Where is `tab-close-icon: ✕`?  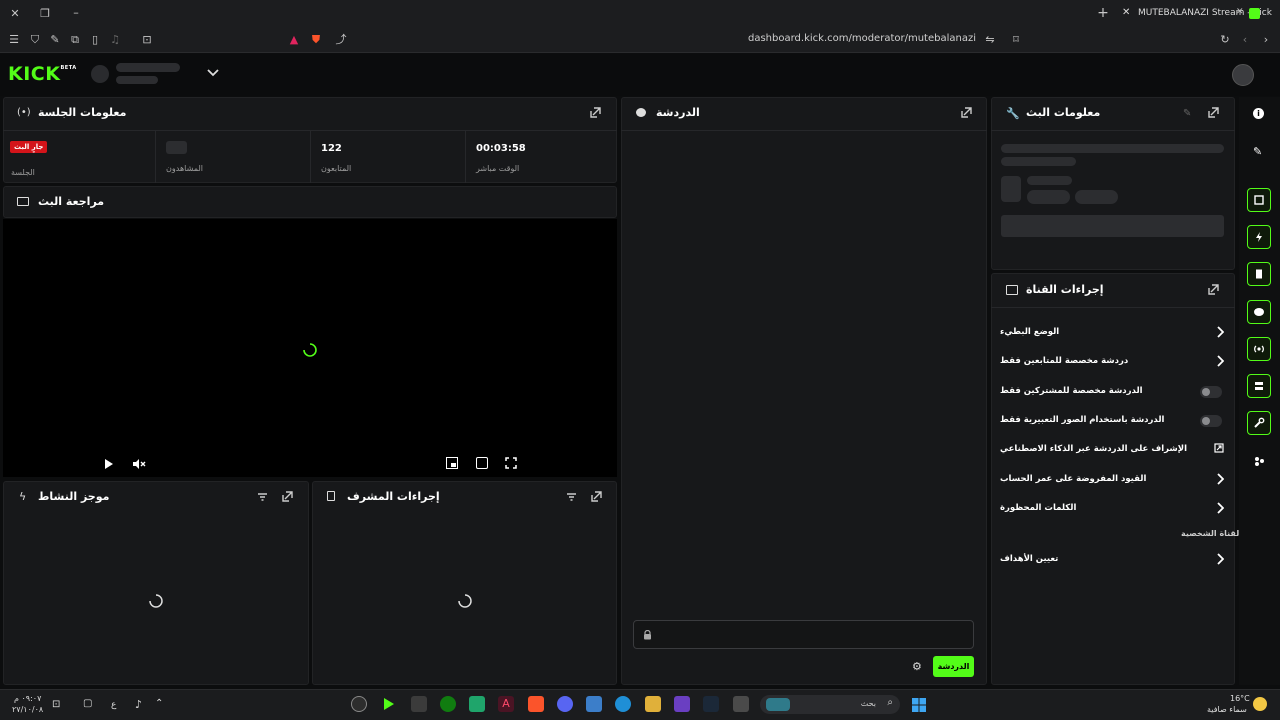 tab-close-icon: ✕ is located at coordinates (1126, 12).